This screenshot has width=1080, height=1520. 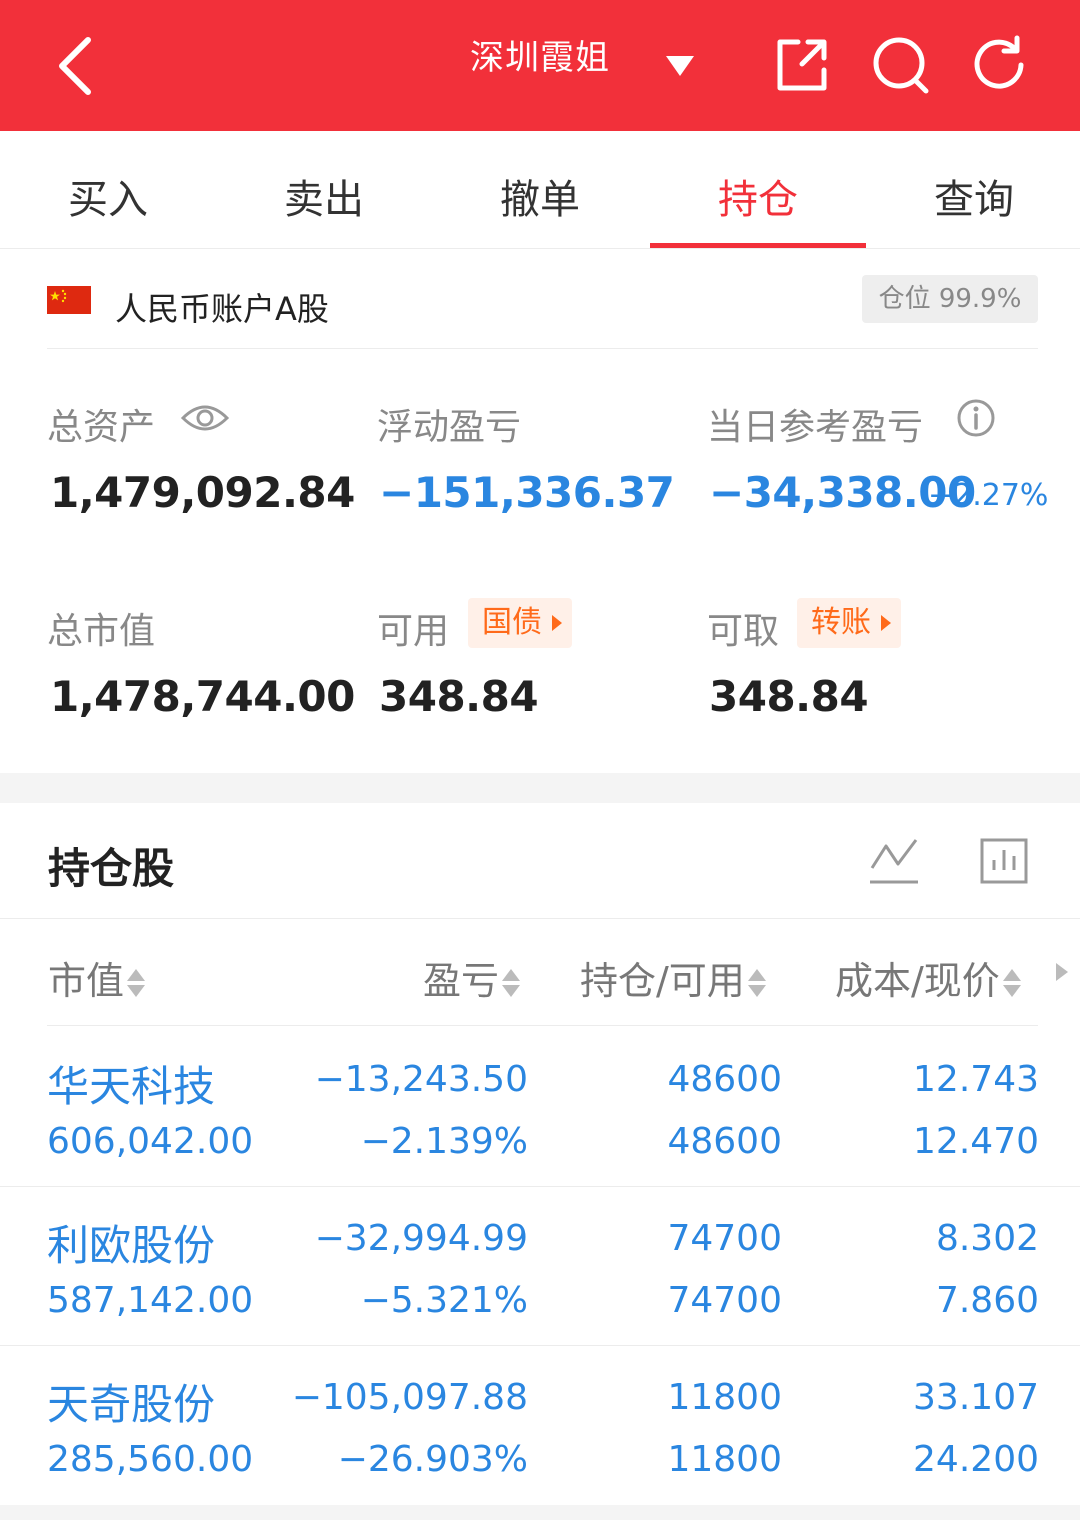 I want to click on column-header-position: 持仓/可用, so click(x=673, y=977).